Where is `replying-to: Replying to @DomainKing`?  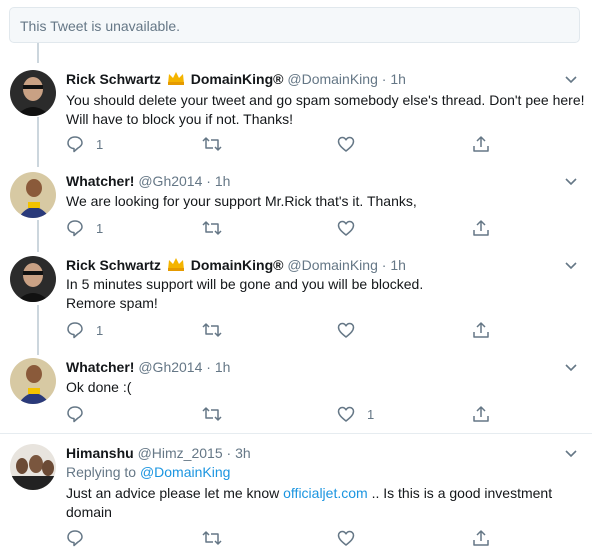 replying-to: Replying to @DomainKing is located at coordinates (148, 472).